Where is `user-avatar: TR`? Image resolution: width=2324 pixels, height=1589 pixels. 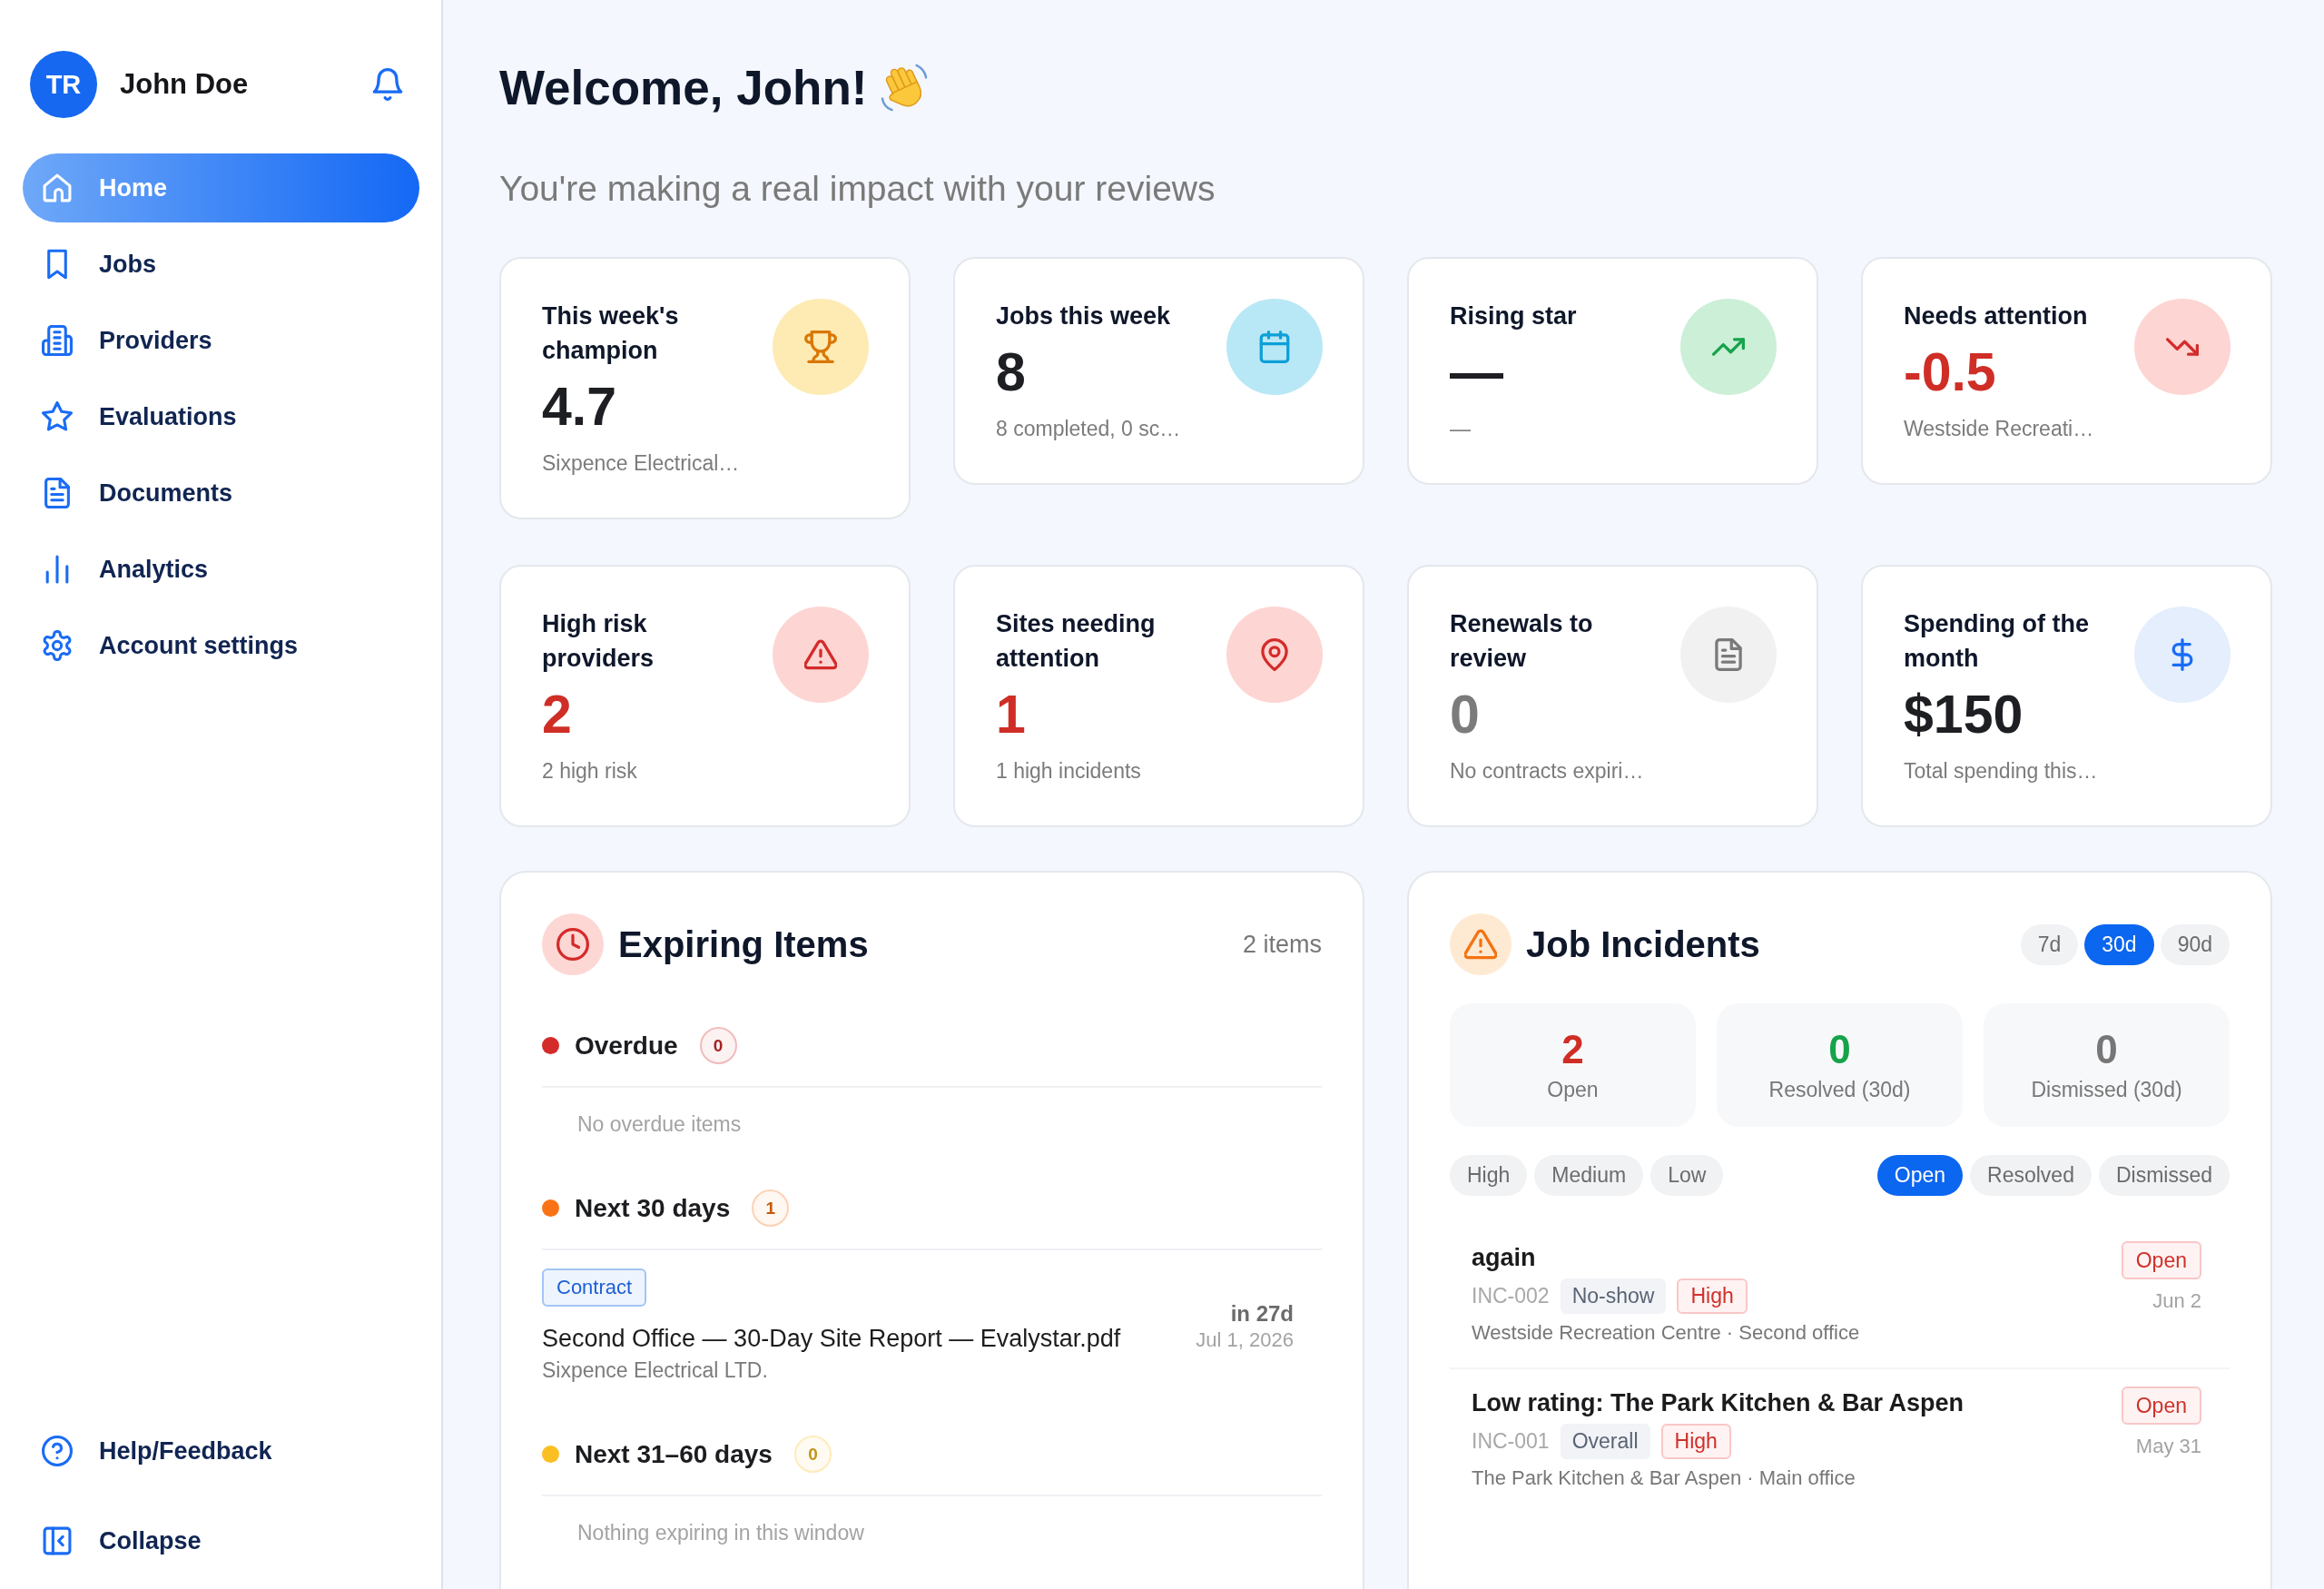
user-avatar: TR is located at coordinates (63, 84).